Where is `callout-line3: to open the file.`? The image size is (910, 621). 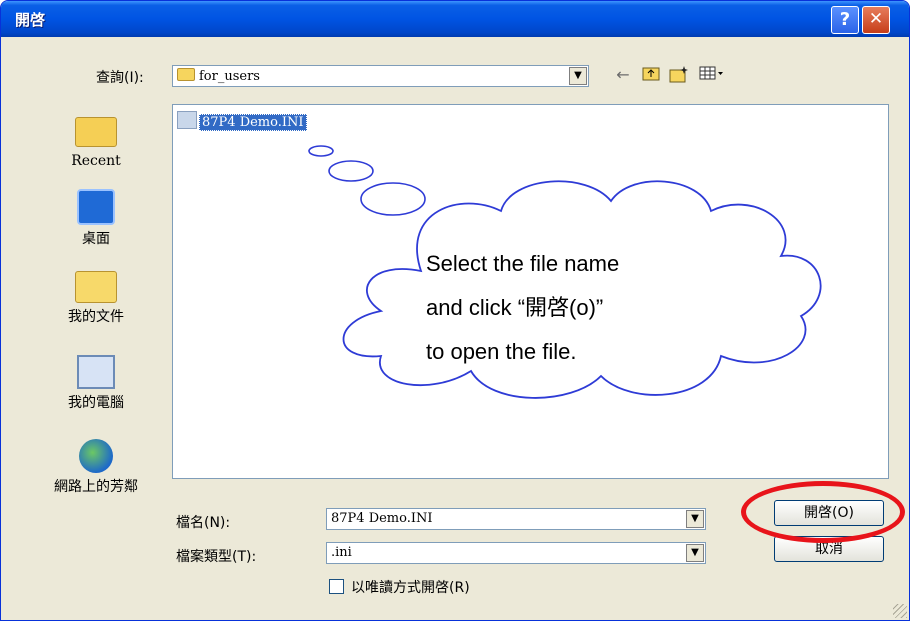
callout-line3: to open the file. is located at coordinates (501, 351).